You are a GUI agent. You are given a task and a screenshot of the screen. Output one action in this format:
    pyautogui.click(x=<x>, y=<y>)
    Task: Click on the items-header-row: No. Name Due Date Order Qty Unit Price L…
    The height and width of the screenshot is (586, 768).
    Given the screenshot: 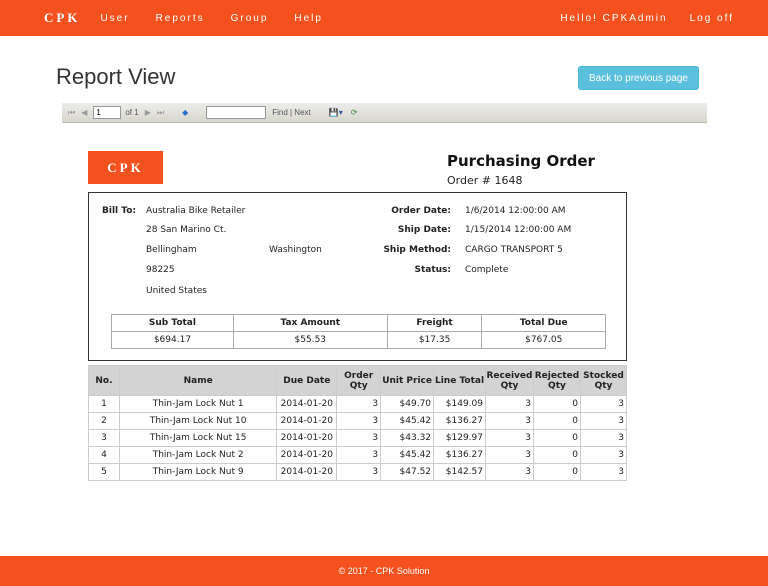 What is the action you would take?
    pyautogui.click(x=358, y=380)
    